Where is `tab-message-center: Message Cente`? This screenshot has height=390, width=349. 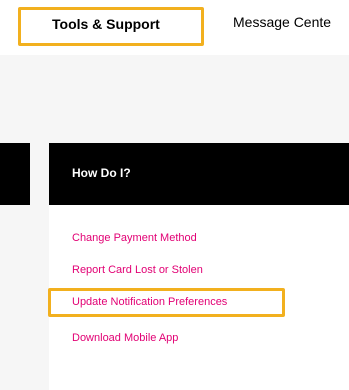 tab-message-center: Message Cente is located at coordinates (282, 22).